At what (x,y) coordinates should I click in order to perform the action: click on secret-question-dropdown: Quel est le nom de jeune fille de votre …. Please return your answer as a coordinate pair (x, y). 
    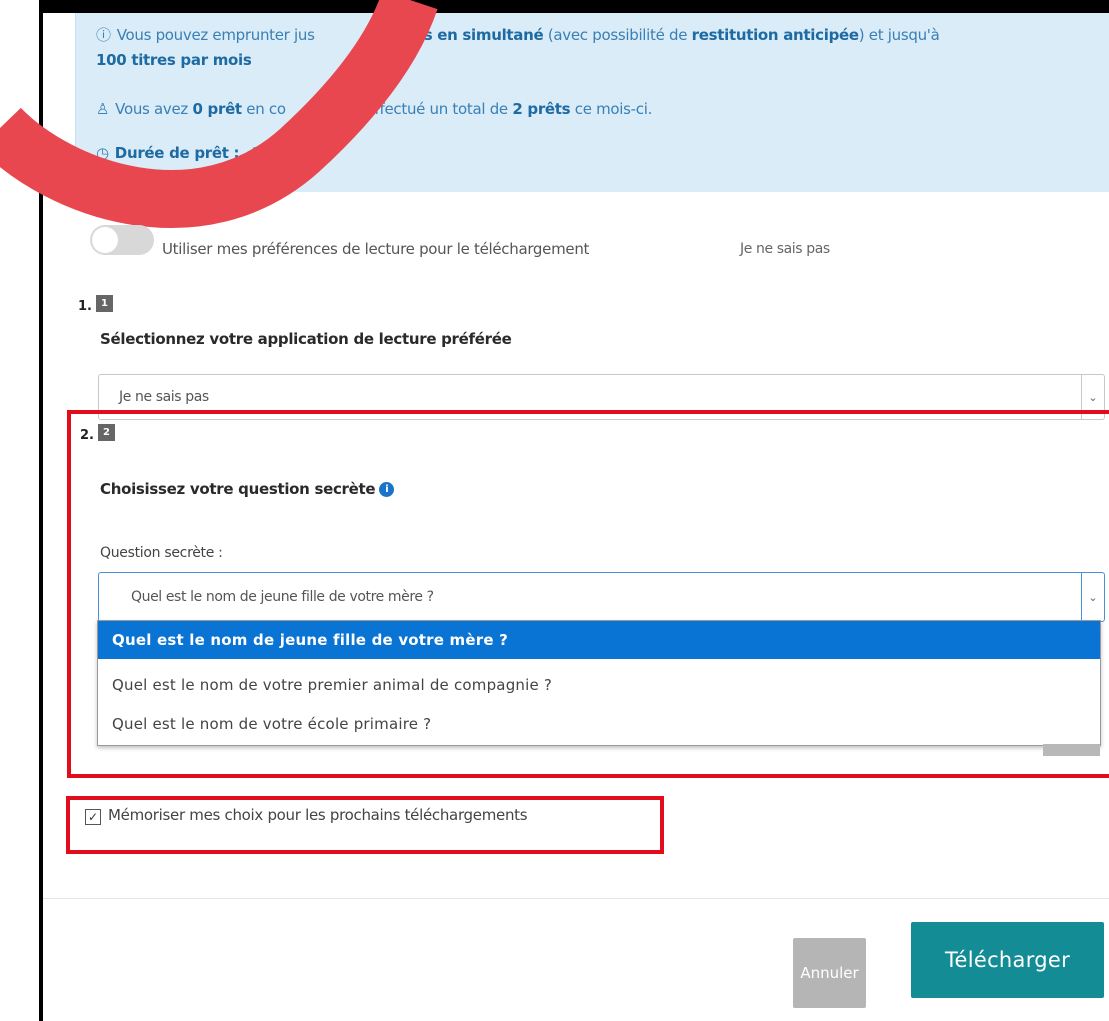
    Looking at the image, I should click on (599, 683).